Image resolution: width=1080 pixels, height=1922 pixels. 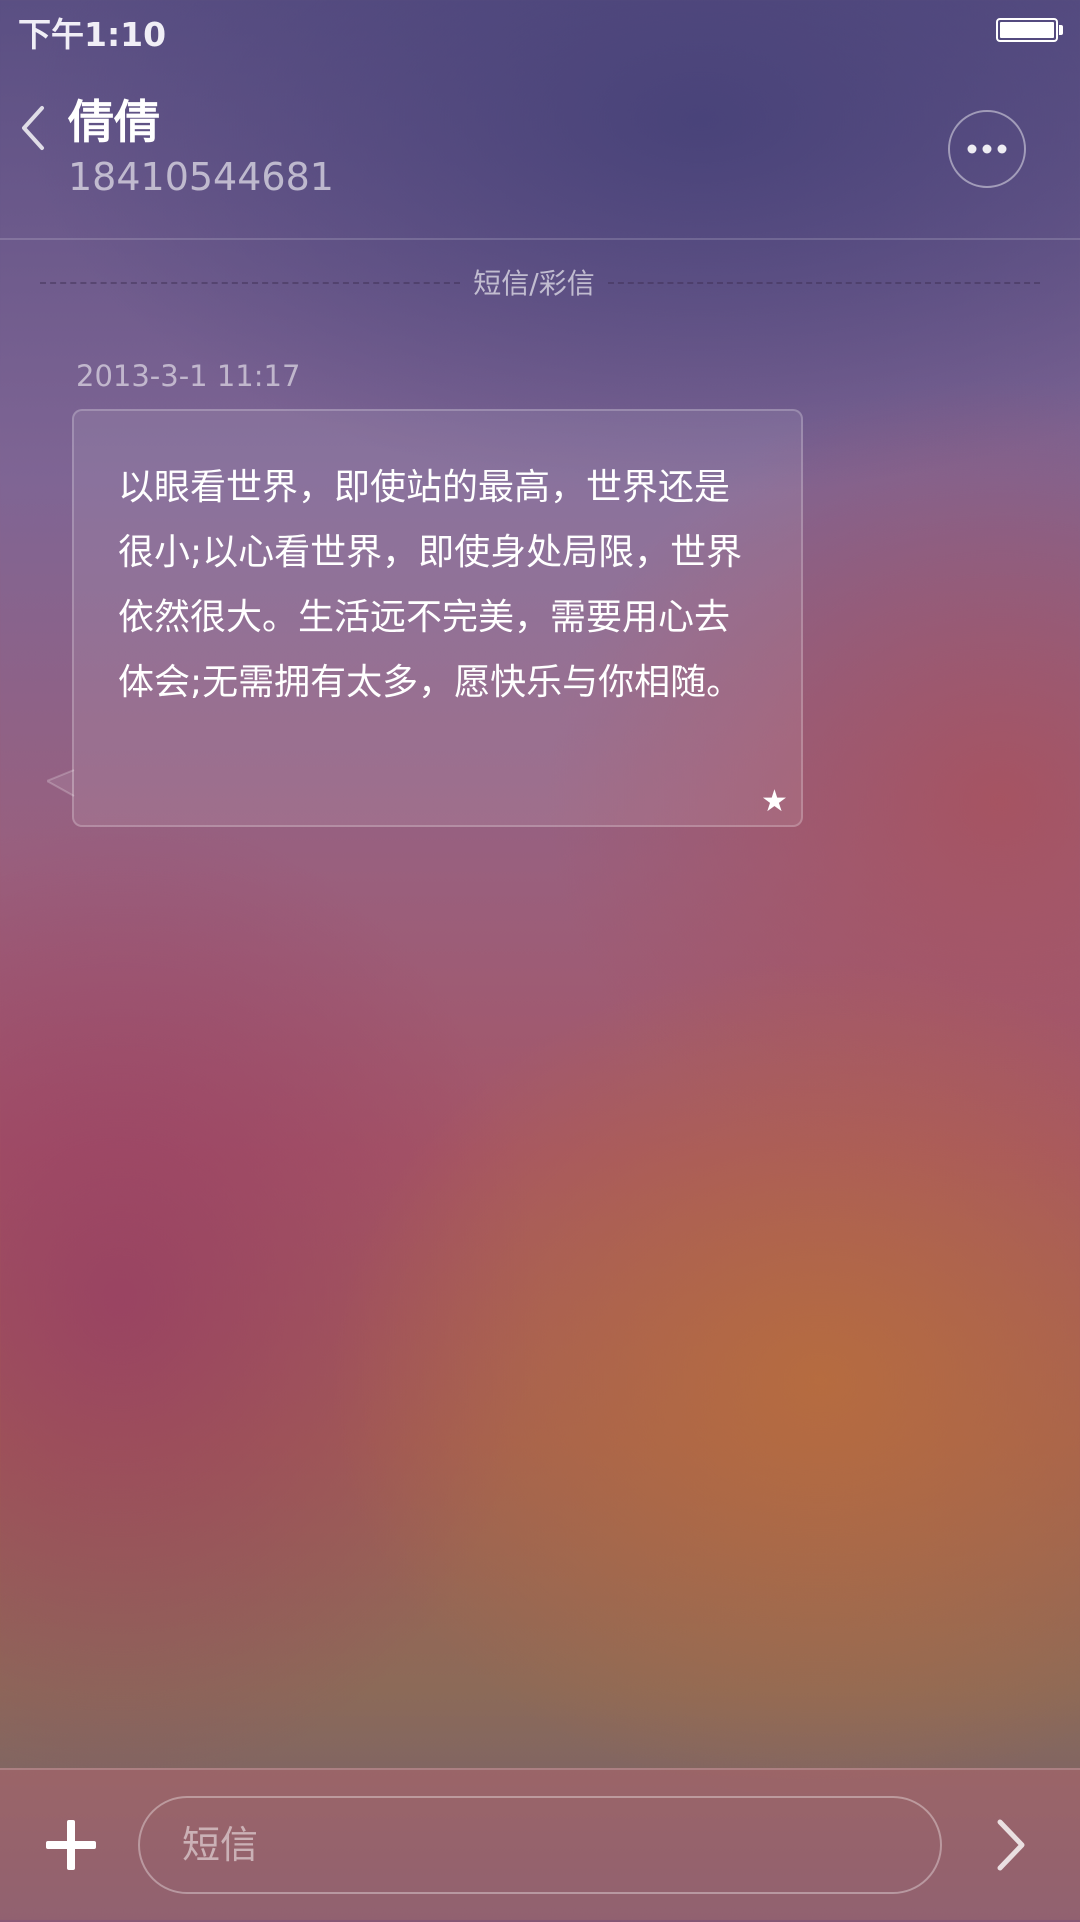 I want to click on conversation-header: 倩倩 18410544681, so click(x=540, y=150).